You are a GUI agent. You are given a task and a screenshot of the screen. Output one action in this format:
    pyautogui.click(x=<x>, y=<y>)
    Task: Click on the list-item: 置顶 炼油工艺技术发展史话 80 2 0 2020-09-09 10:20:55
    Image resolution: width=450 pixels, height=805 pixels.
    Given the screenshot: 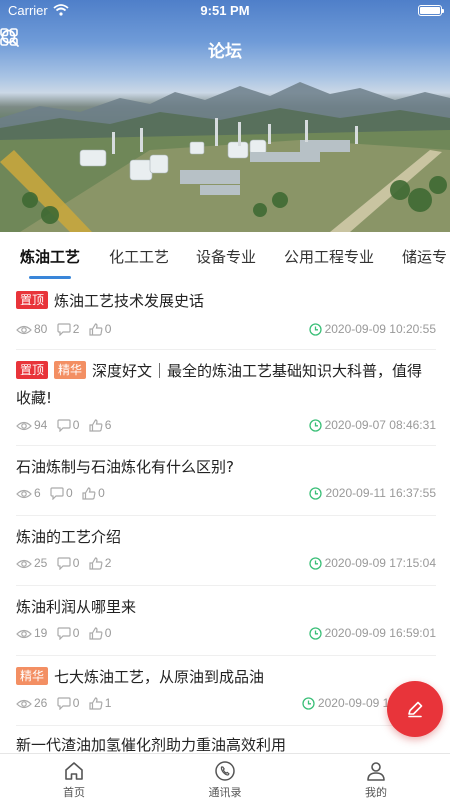 What is the action you would take?
    pyautogui.click(x=226, y=319)
    